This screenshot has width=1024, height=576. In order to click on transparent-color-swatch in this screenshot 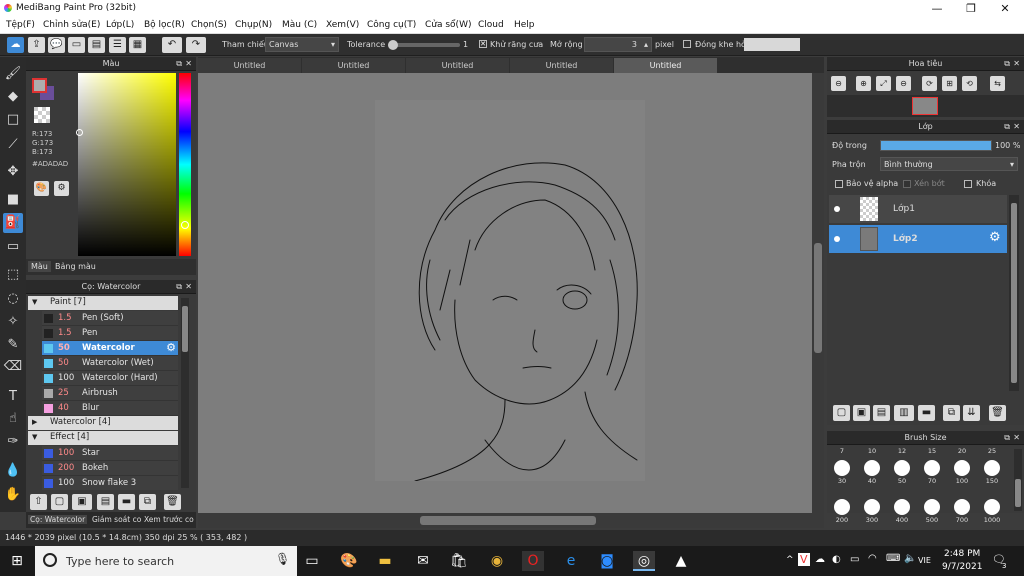, I will do `click(42, 115)`.